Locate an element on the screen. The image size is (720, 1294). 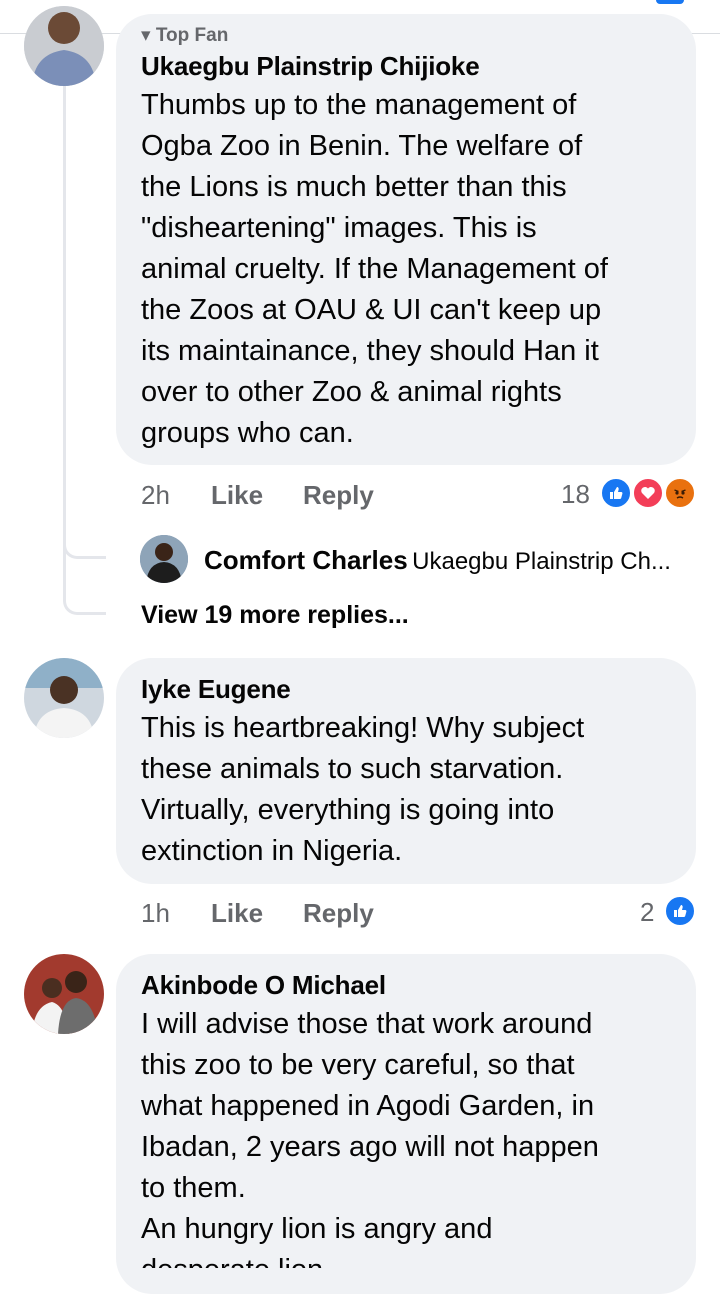
top-action-icon is located at coordinates (670, 2).